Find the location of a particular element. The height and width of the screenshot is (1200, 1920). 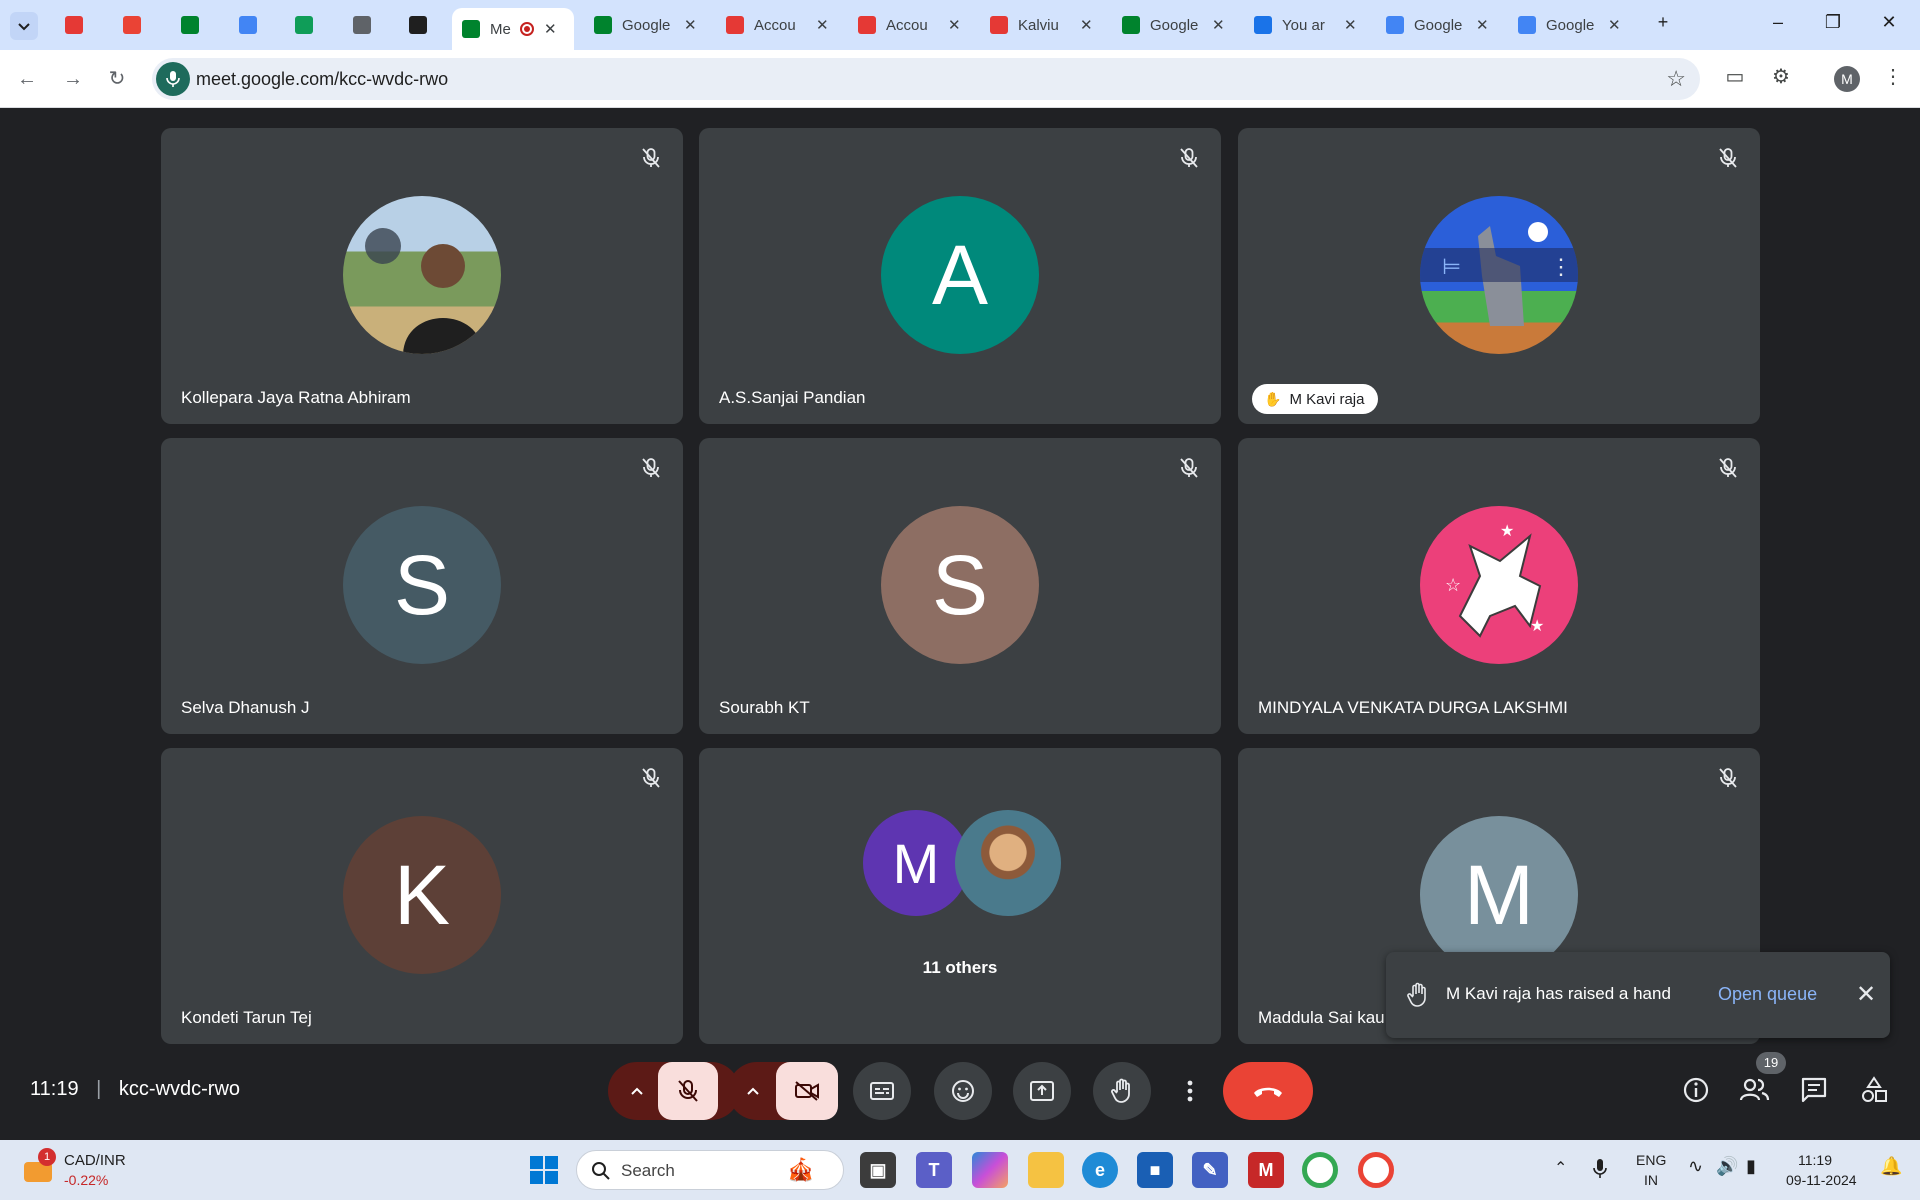

show-hidden-icons-button: ⌃ is located at coordinates (1560, 1168).